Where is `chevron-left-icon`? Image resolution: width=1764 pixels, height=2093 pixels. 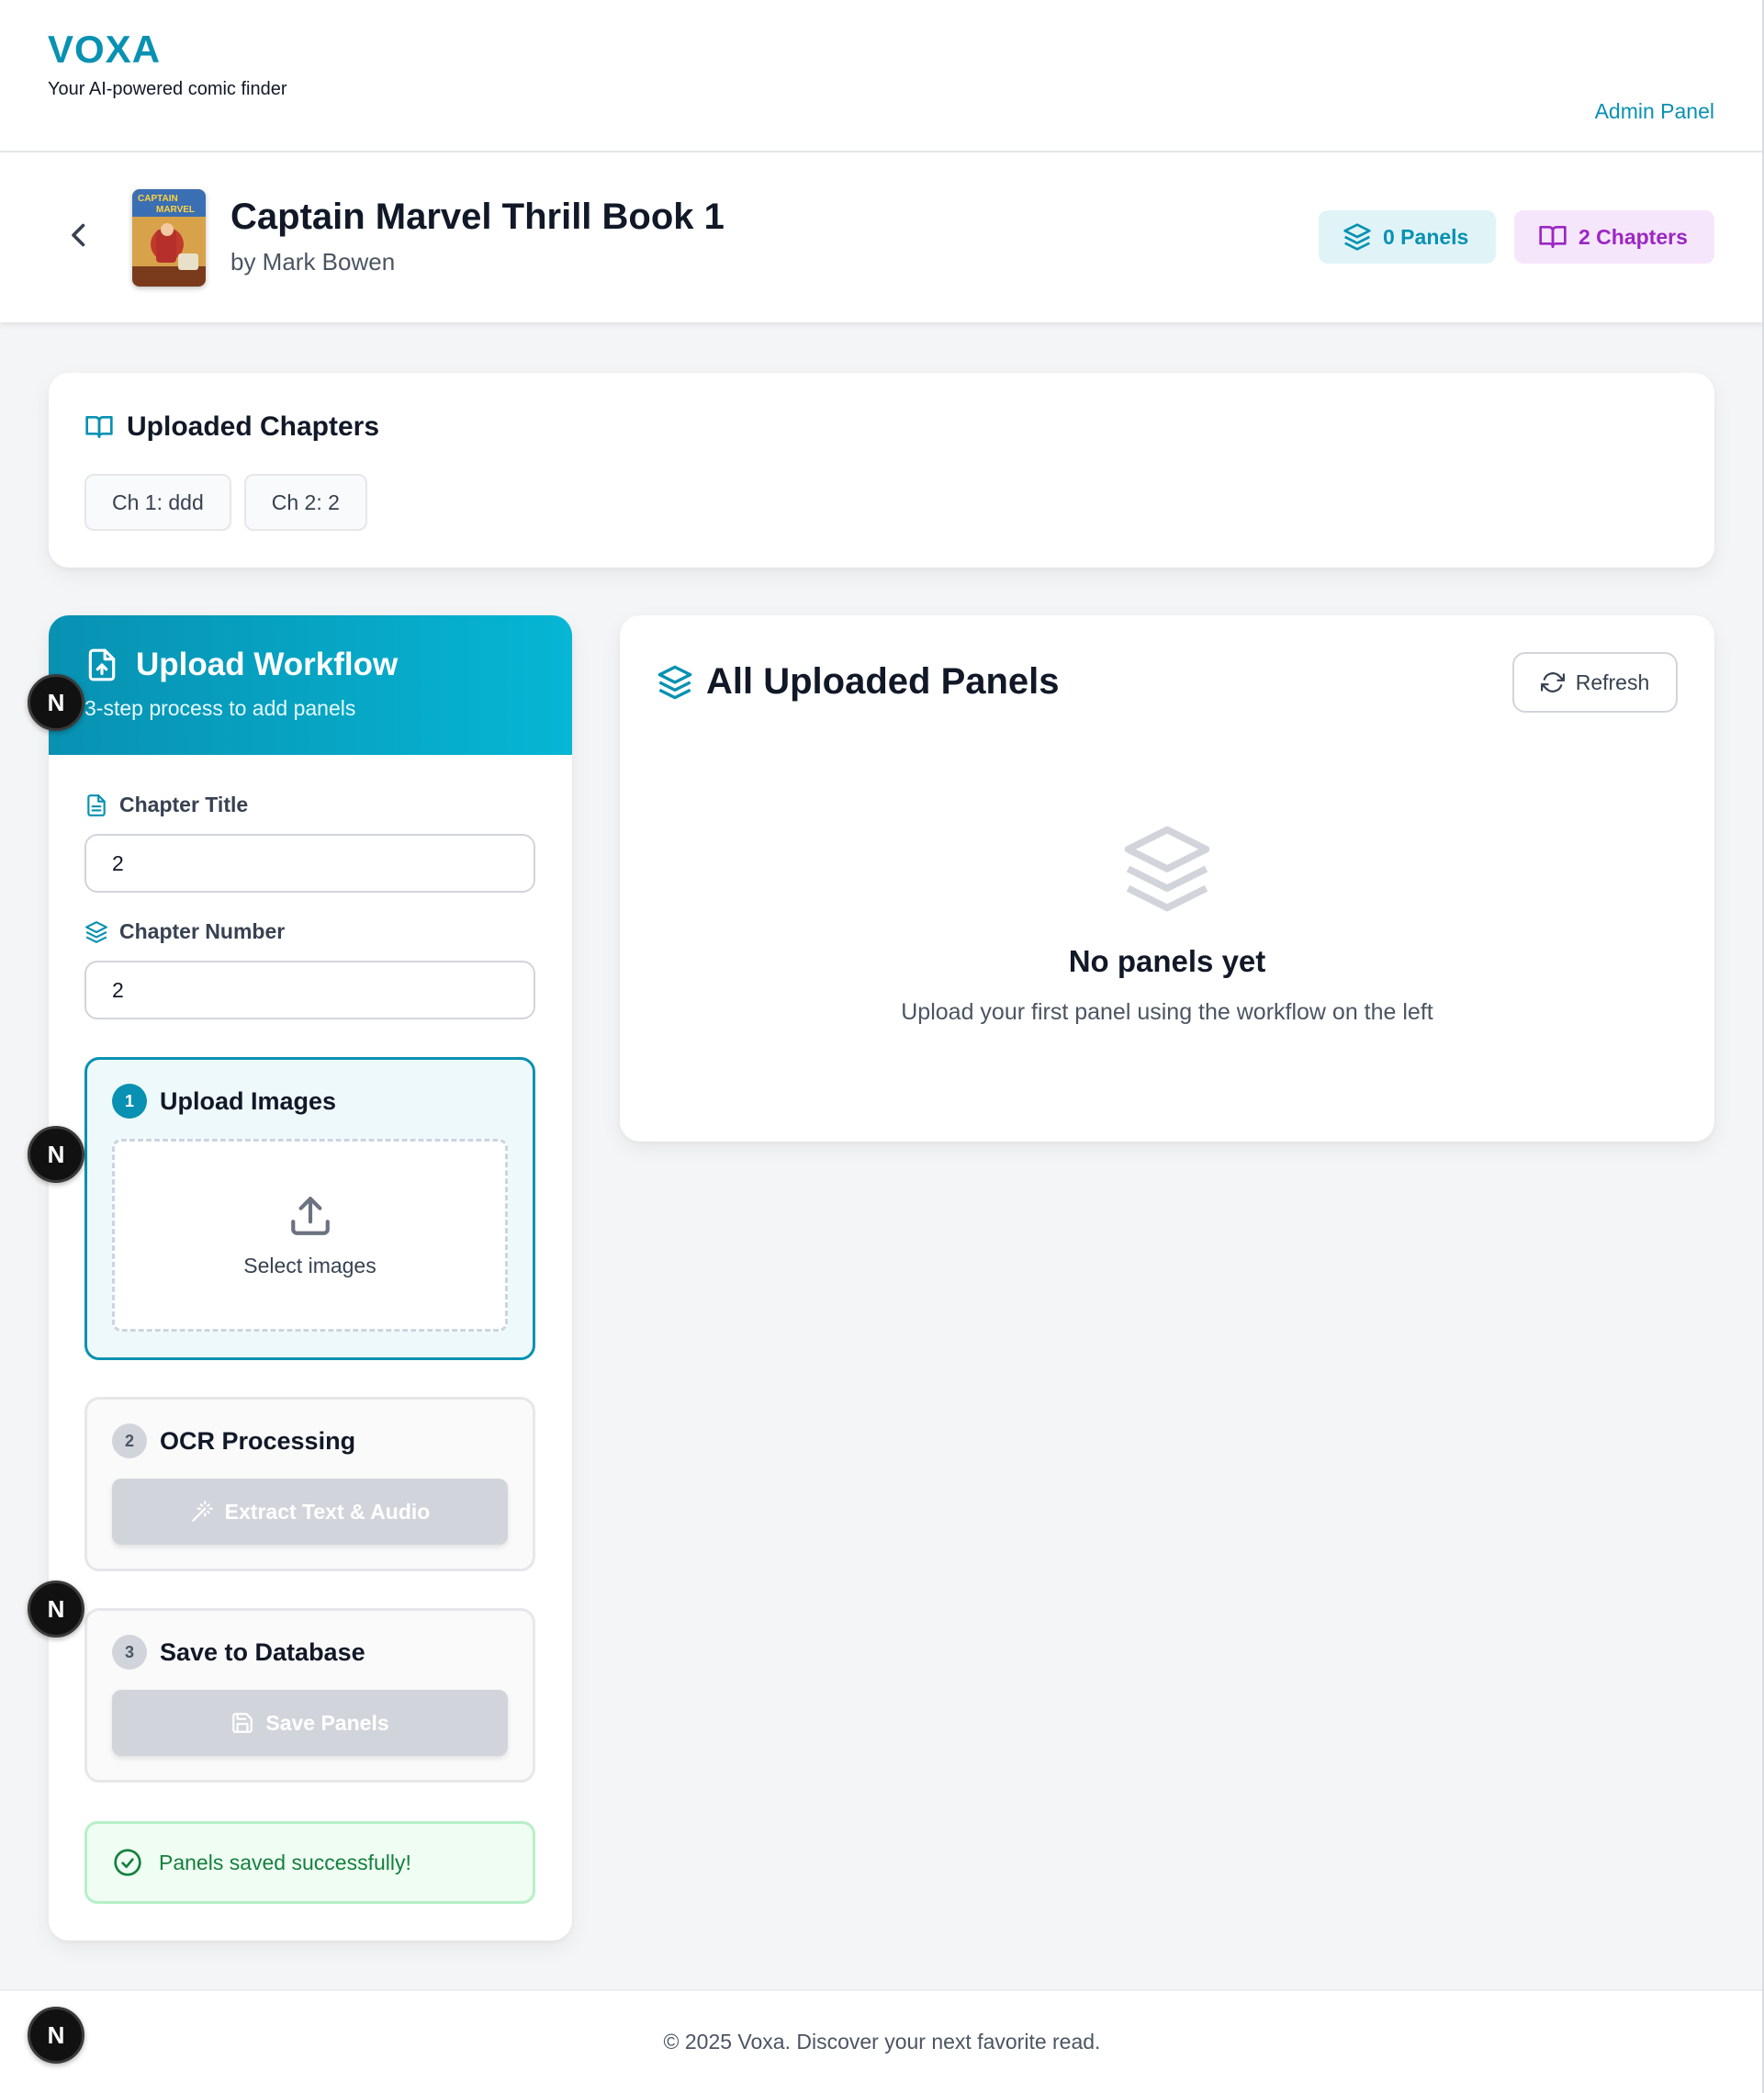
chevron-left-icon is located at coordinates (78, 235).